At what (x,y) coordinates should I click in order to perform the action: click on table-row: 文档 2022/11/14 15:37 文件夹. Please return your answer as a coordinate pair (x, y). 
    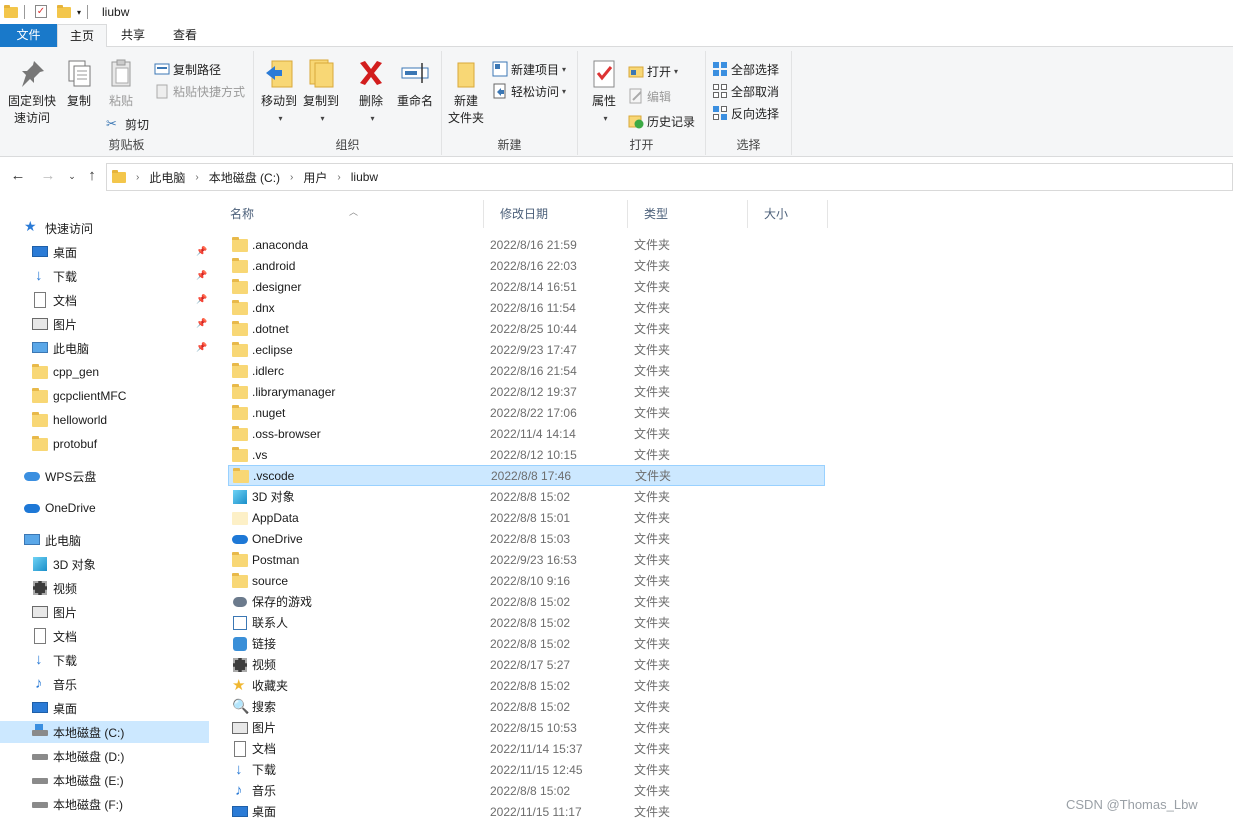
    Looking at the image, I should click on (526, 748).